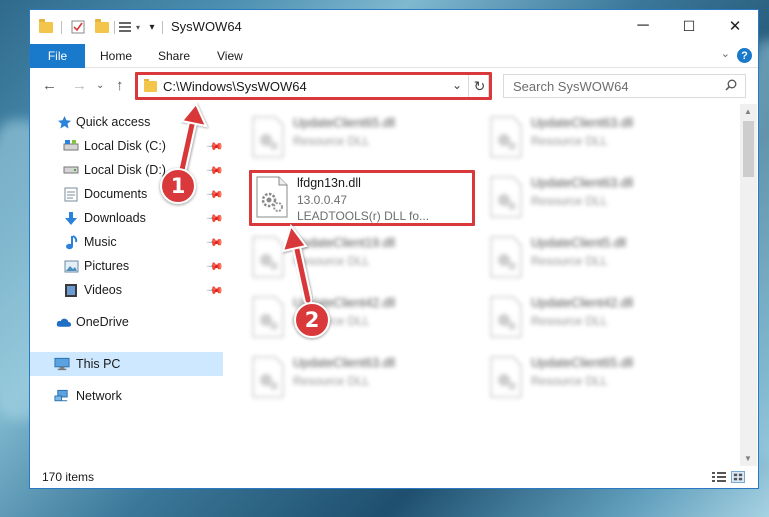  What do you see at coordinates (206, 26) in the screenshot?
I see `window-title: SysWOW64` at bounding box center [206, 26].